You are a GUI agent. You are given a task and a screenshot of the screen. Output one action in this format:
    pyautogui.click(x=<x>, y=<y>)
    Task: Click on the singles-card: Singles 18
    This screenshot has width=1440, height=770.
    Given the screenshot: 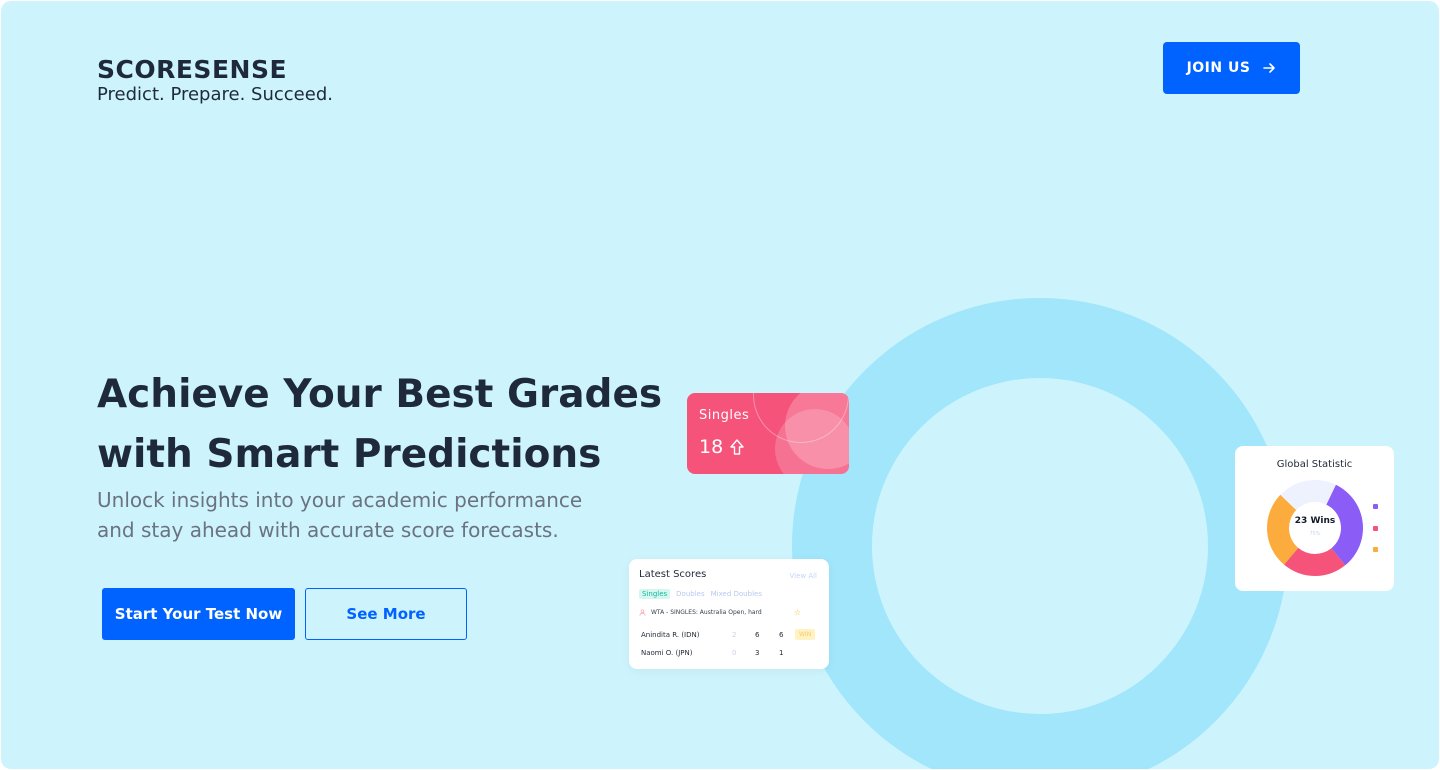 What is the action you would take?
    pyautogui.click(x=768, y=433)
    